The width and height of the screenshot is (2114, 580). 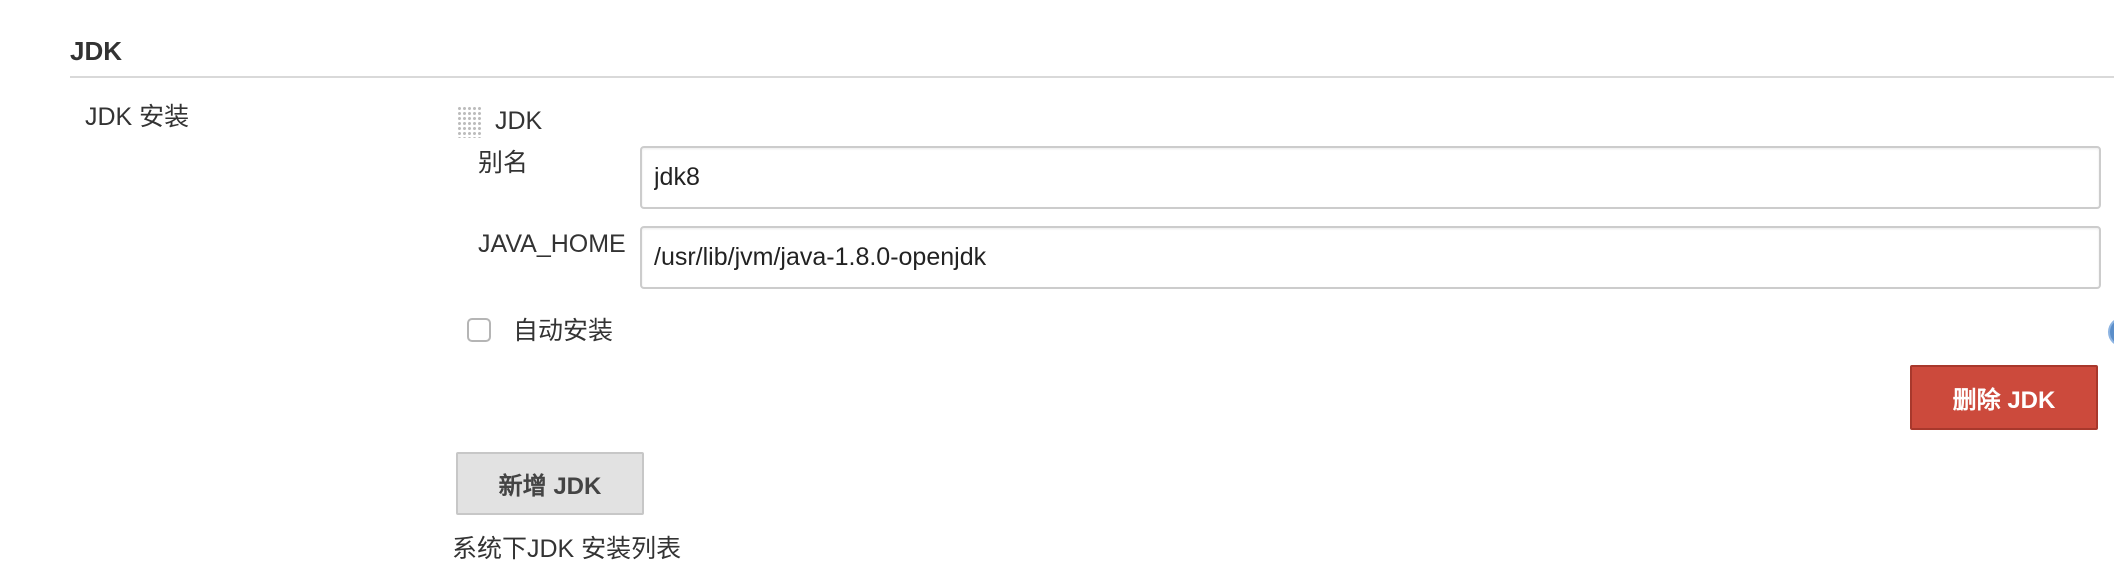 I want to click on jdk-entry-header: JDK, so click(x=519, y=121).